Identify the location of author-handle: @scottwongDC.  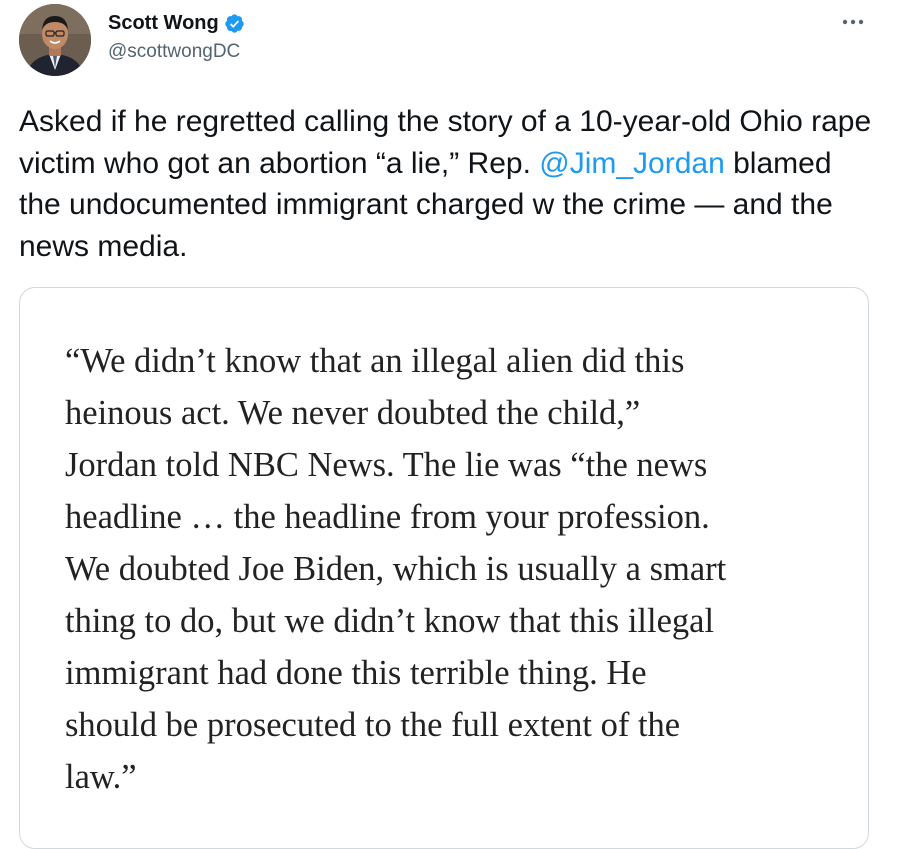
(174, 52).